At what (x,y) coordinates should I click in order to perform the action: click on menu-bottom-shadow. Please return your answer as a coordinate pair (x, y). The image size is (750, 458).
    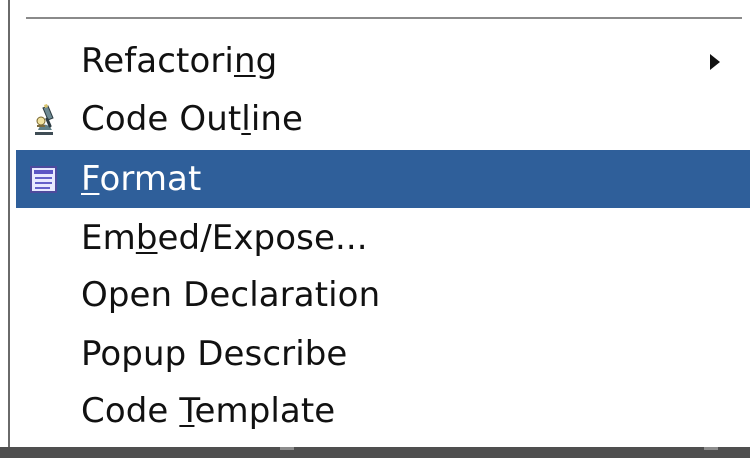
    Looking at the image, I should click on (375, 452).